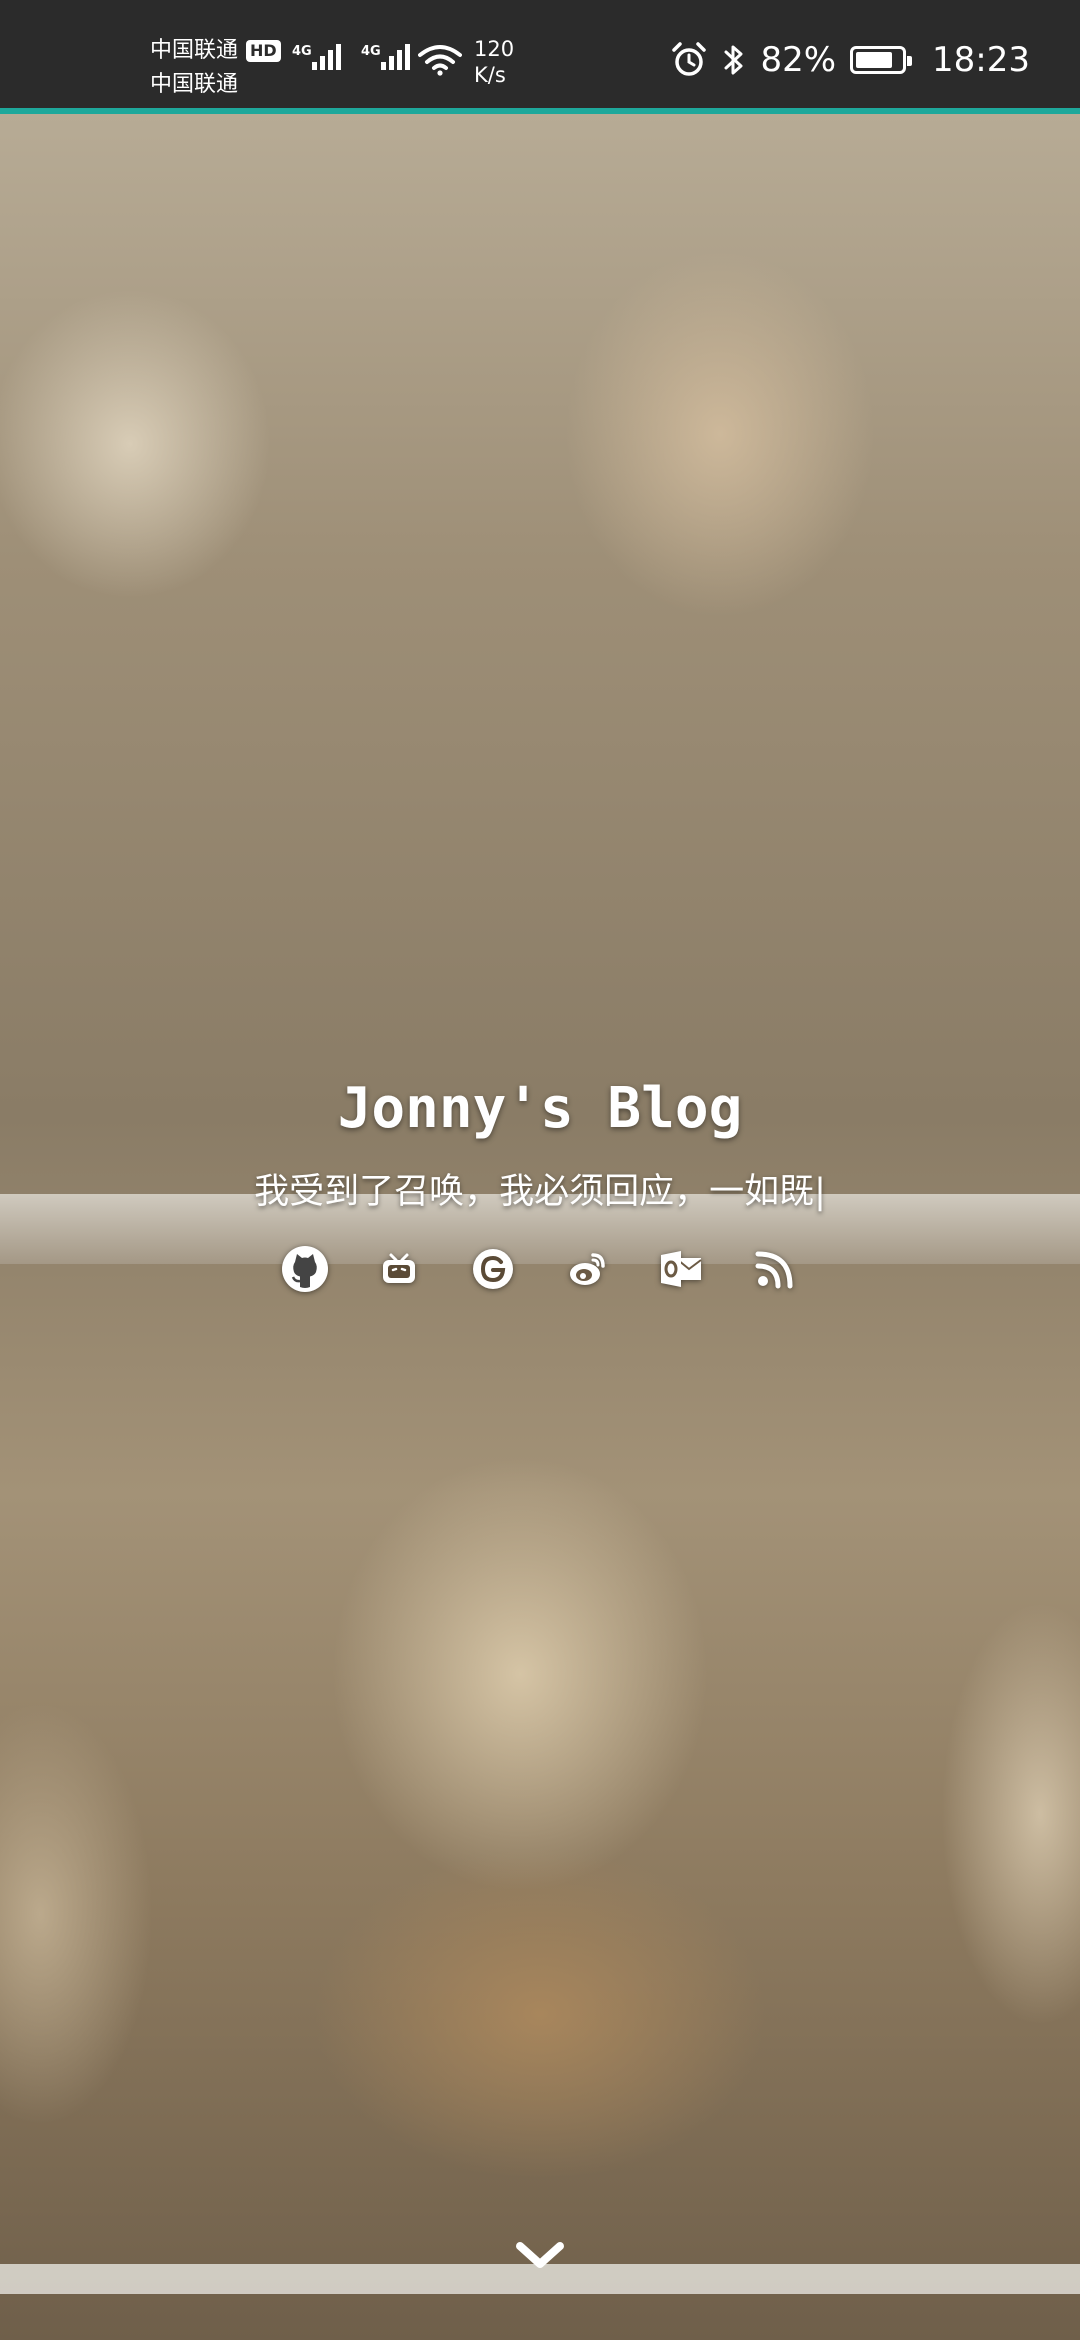 The width and height of the screenshot is (1080, 2340). Describe the element at coordinates (494, 62) in the screenshot. I see `net-speed: 120 K/s` at that location.